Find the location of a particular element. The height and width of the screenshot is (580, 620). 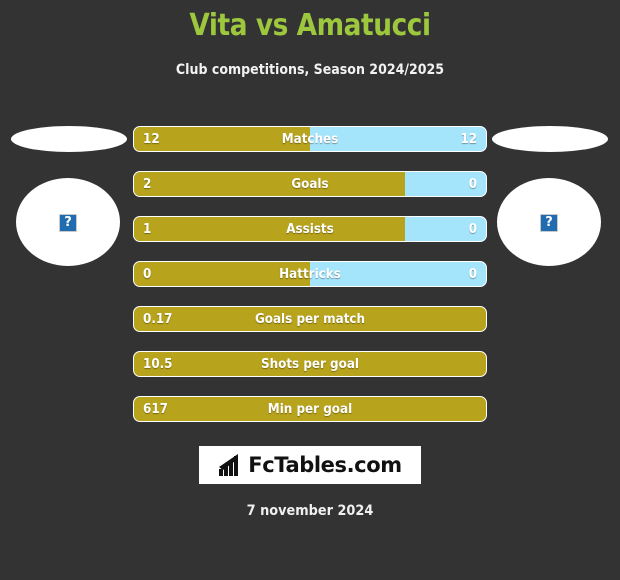

stat-label: Min per goal is located at coordinates (310, 409).